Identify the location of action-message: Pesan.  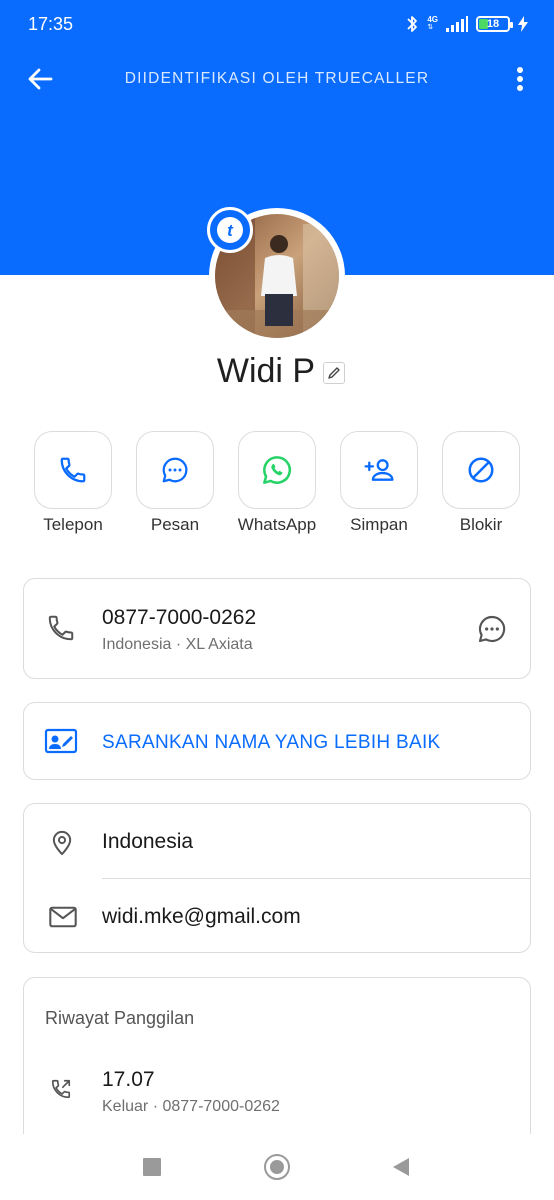
(175, 483).